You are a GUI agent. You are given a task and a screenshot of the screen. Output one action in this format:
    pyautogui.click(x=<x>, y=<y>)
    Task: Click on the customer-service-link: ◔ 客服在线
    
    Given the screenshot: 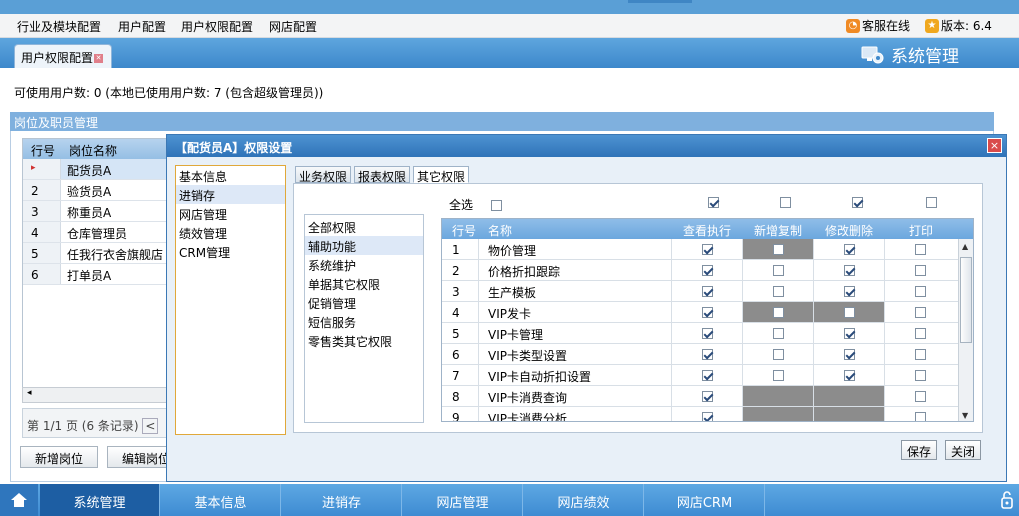 What is the action you would take?
    pyautogui.click(x=878, y=25)
    